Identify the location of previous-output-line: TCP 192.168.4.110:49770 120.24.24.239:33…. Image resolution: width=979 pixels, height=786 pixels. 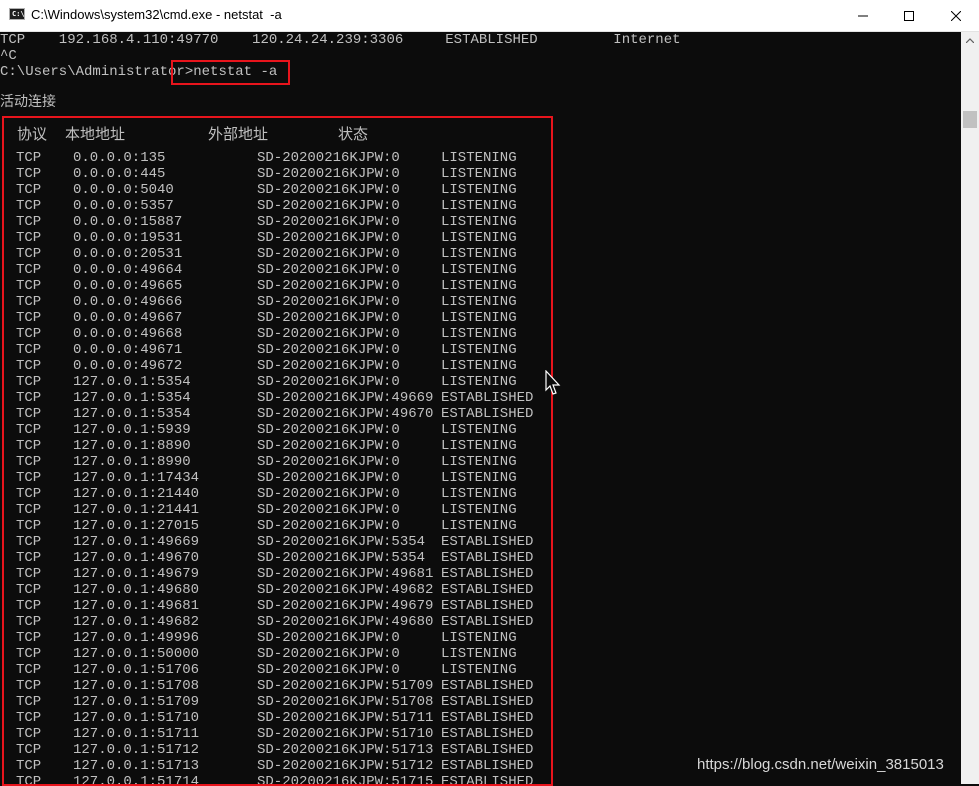
(340, 40).